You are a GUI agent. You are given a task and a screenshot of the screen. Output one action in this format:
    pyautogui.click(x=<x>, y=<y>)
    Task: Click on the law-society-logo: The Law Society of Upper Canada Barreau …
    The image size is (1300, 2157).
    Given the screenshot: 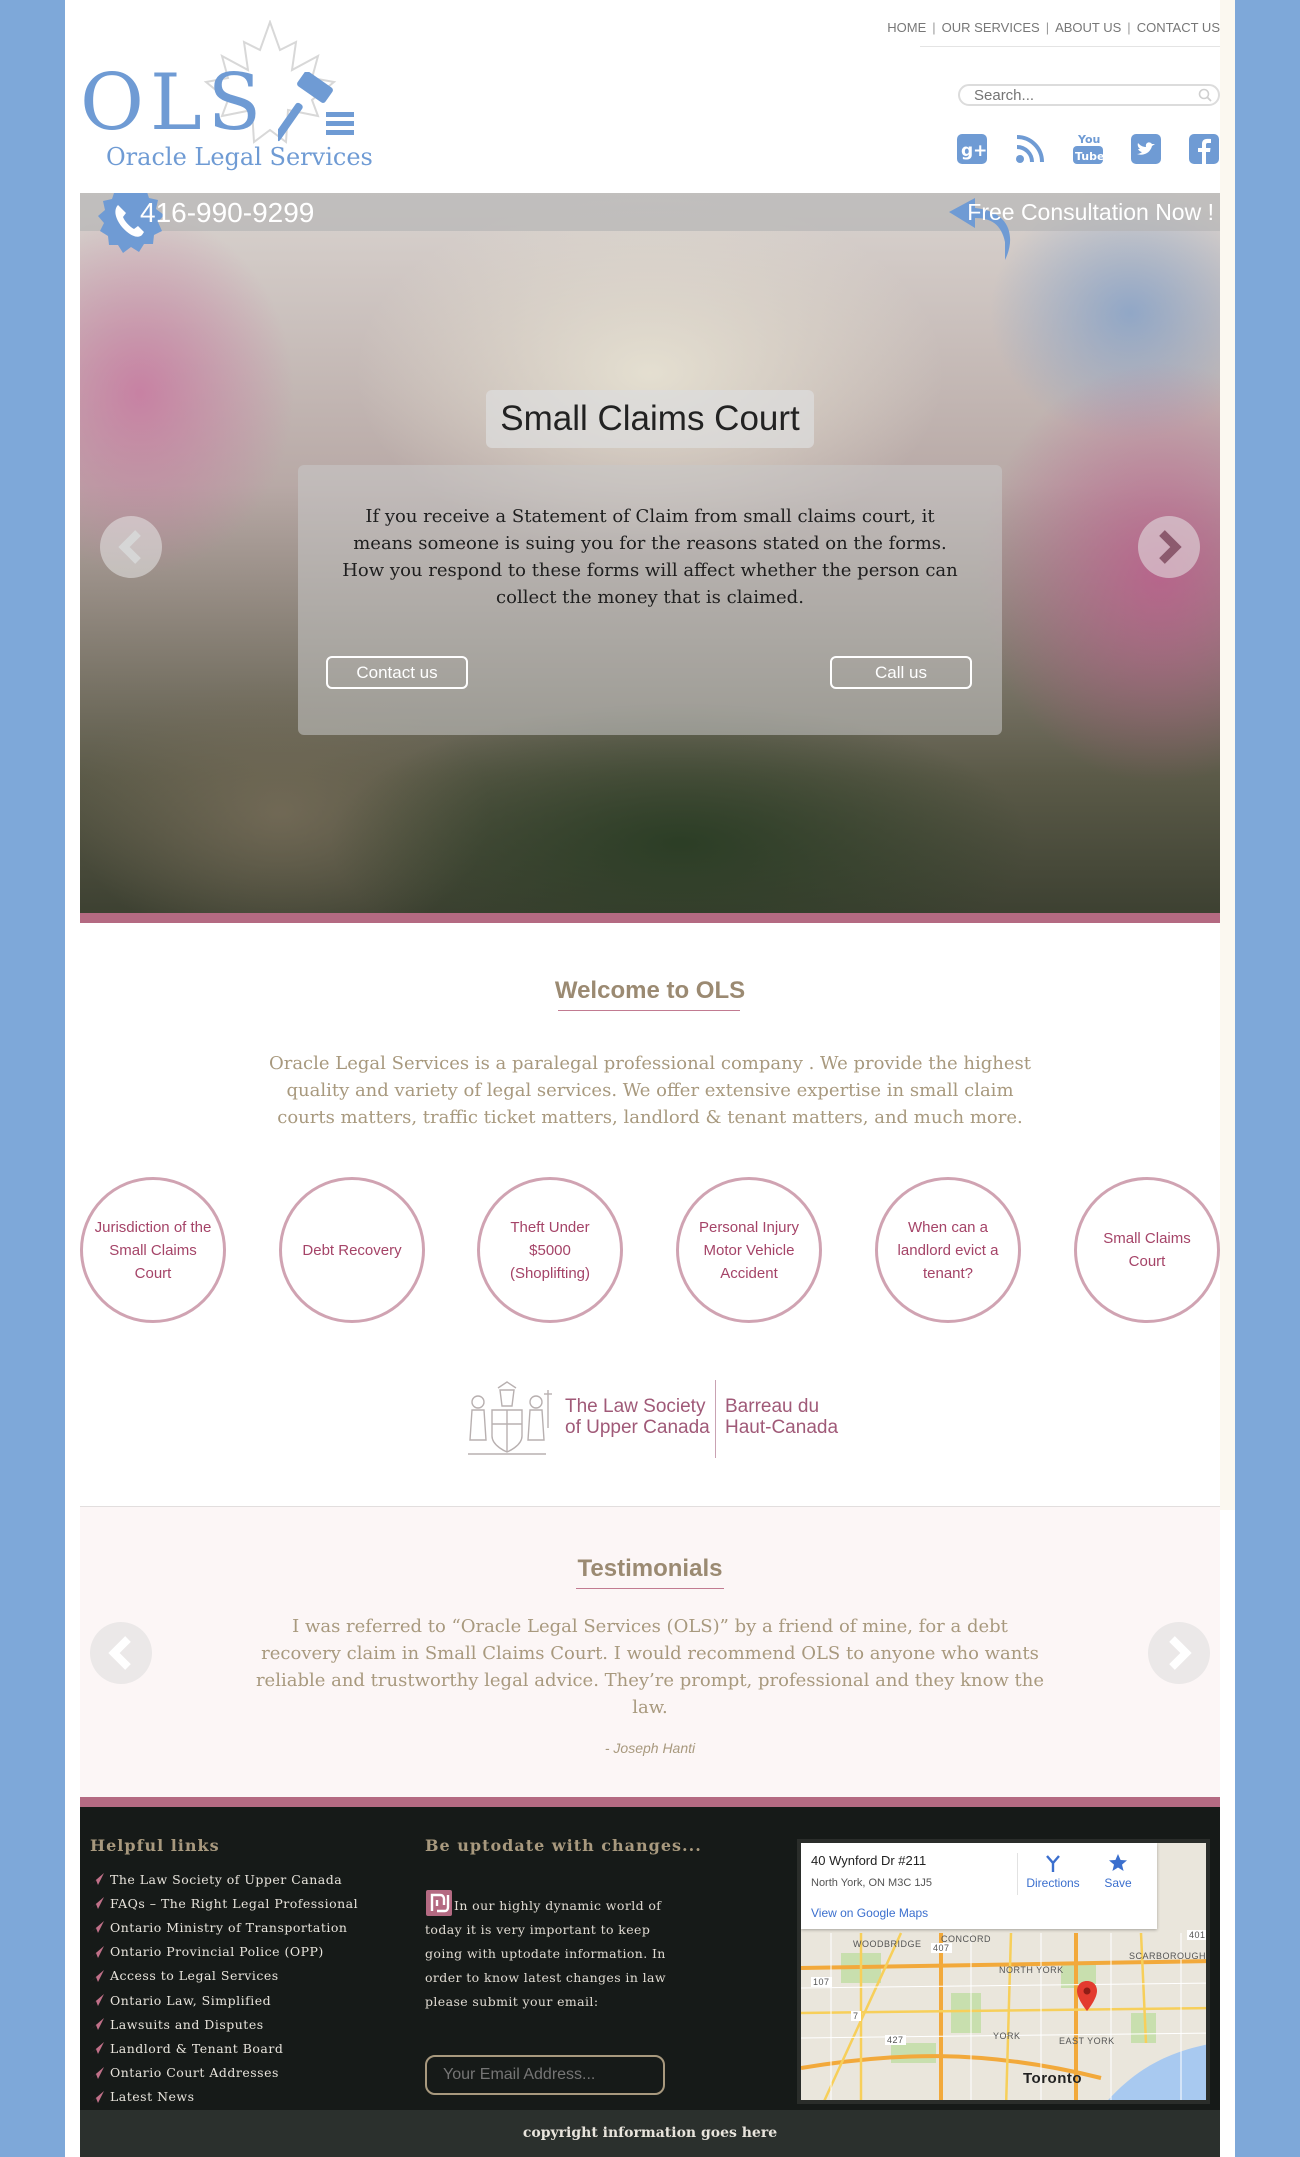 What is the action you would take?
    pyautogui.click(x=652, y=1420)
    